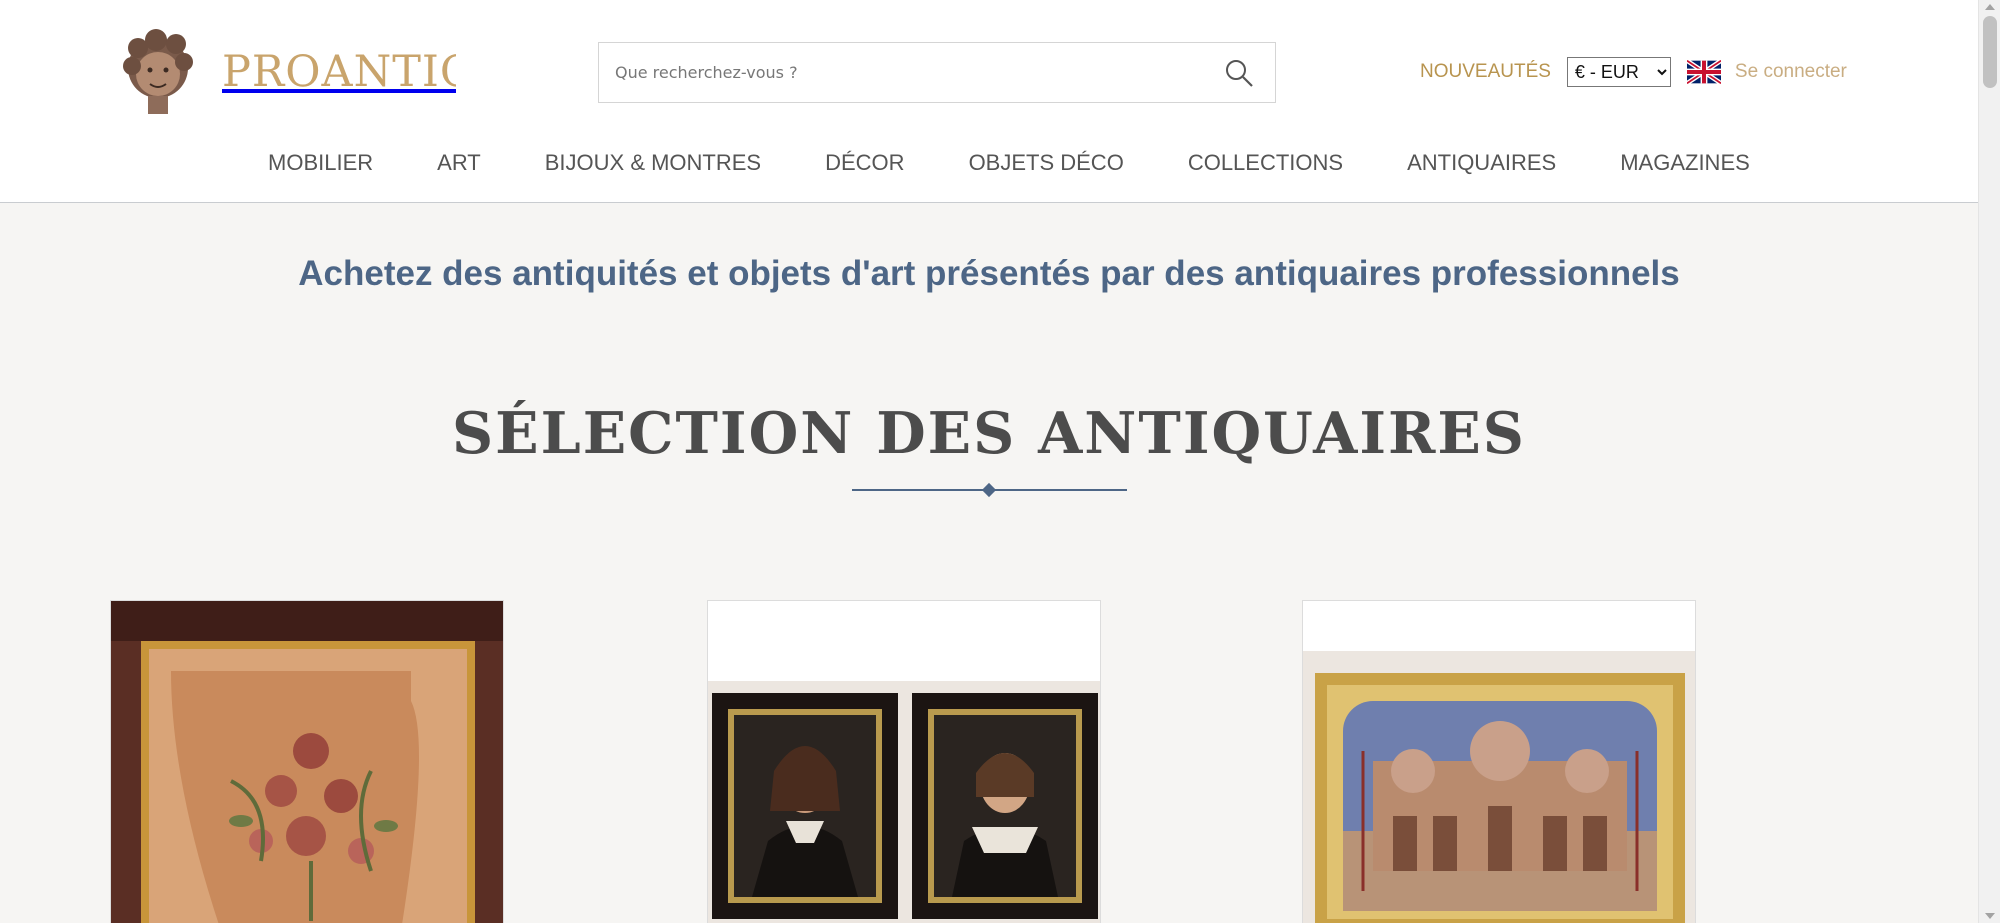 The image size is (2000, 923). I want to click on search-button, so click(1239, 73).